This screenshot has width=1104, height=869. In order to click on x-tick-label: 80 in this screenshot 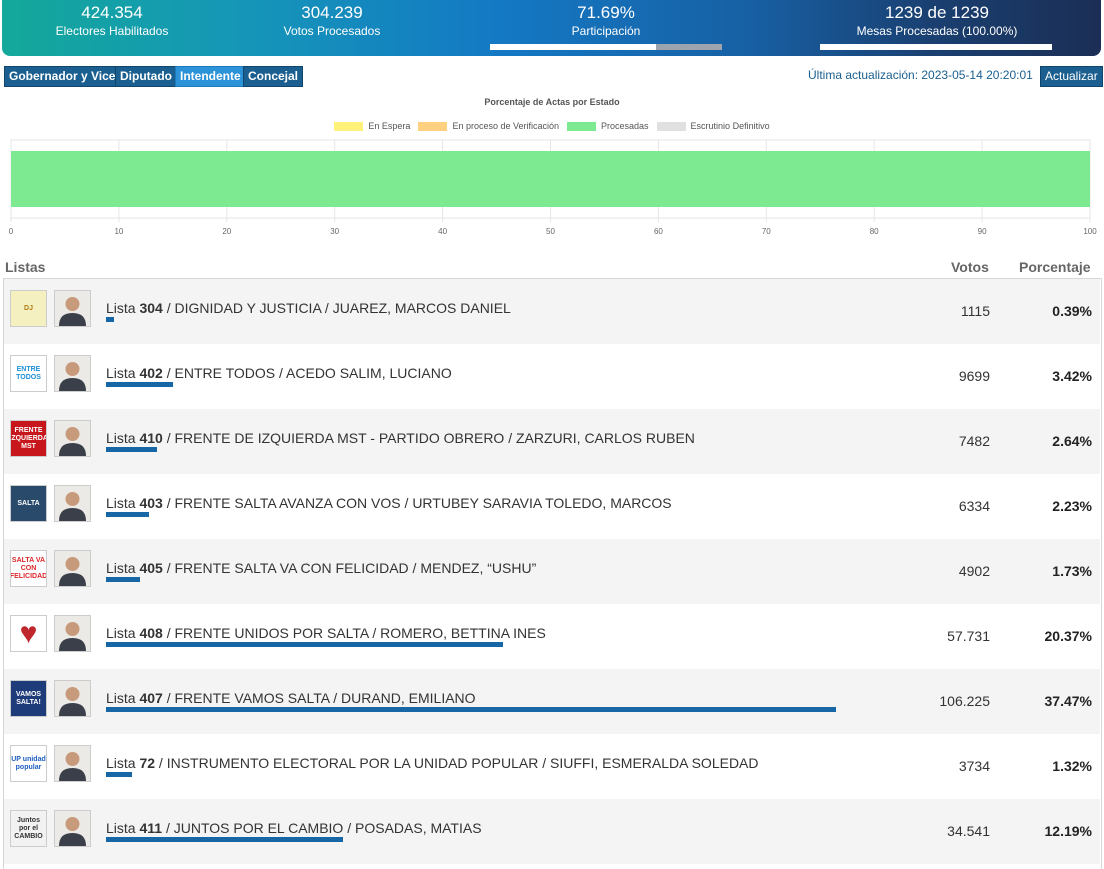, I will do `click(874, 231)`.